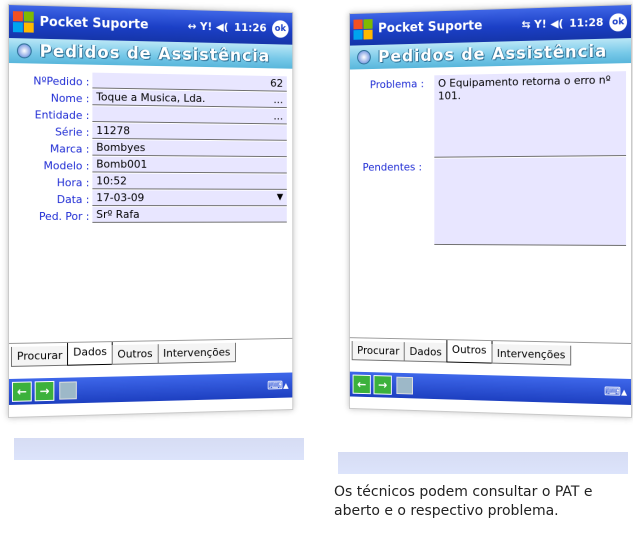 The width and height of the screenshot is (633, 559). What do you see at coordinates (72, 132) in the screenshot?
I see `field-label: Série :` at bounding box center [72, 132].